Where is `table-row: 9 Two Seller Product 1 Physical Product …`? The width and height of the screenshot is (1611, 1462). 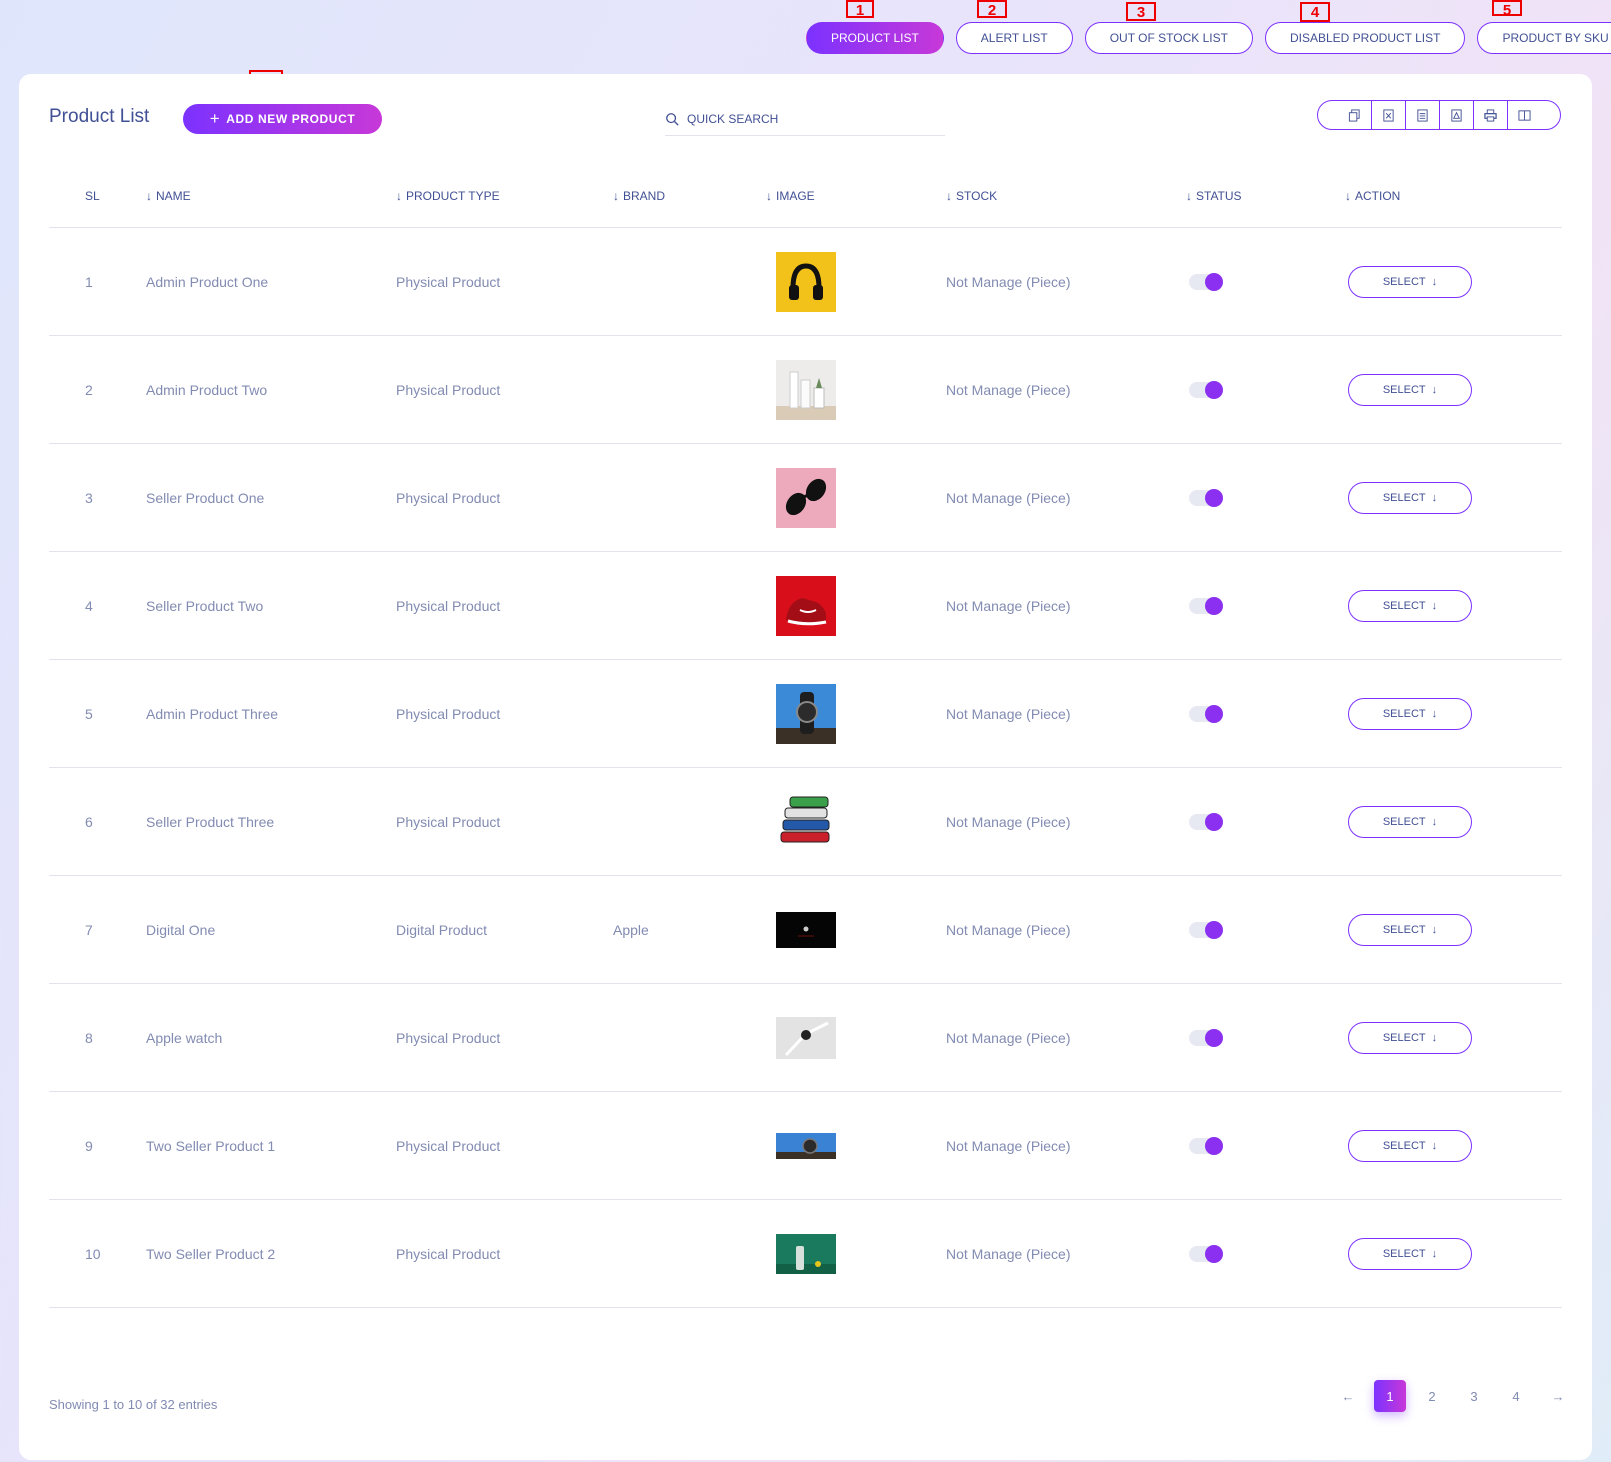
table-row: 9 Two Seller Product 1 Physical Product … is located at coordinates (805, 1146).